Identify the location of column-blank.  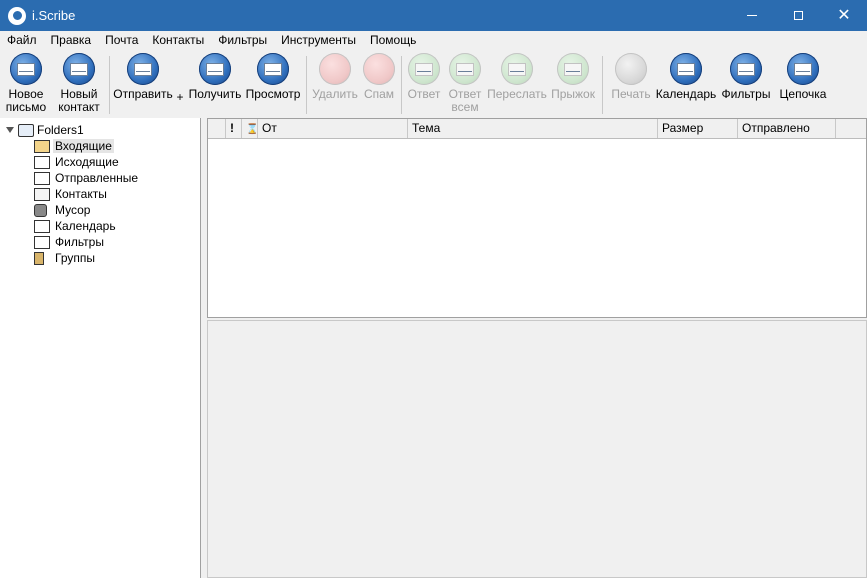
(217, 128).